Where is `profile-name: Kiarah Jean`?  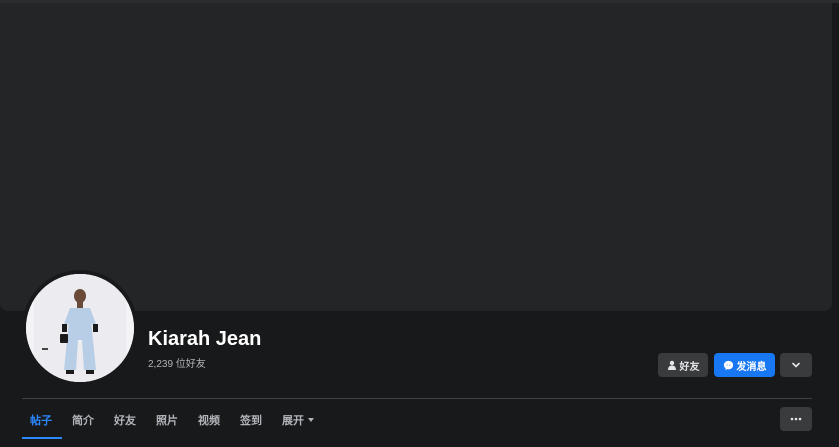
profile-name: Kiarah Jean is located at coordinates (205, 339).